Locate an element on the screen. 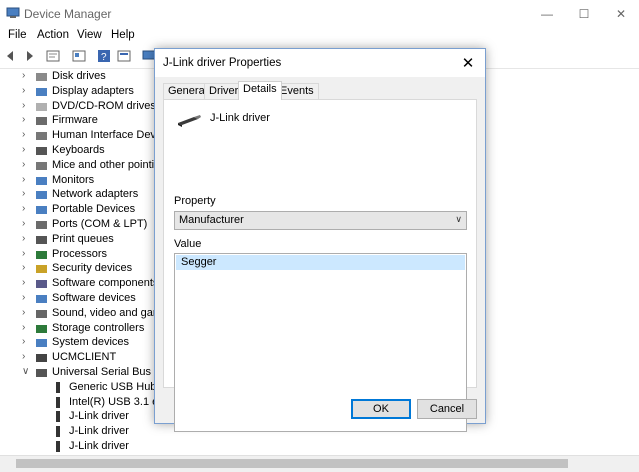 The image size is (639, 472). tree-item-label: Human Interface Devices is located at coordinates (106, 135).